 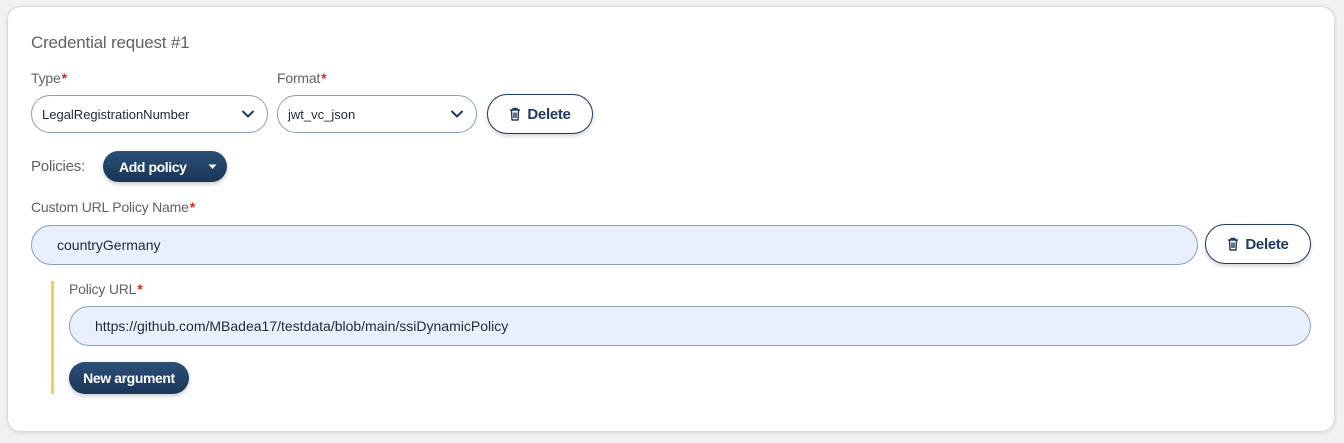 What do you see at coordinates (52, 337) in the screenshot?
I see `policy-section-accent-bar` at bounding box center [52, 337].